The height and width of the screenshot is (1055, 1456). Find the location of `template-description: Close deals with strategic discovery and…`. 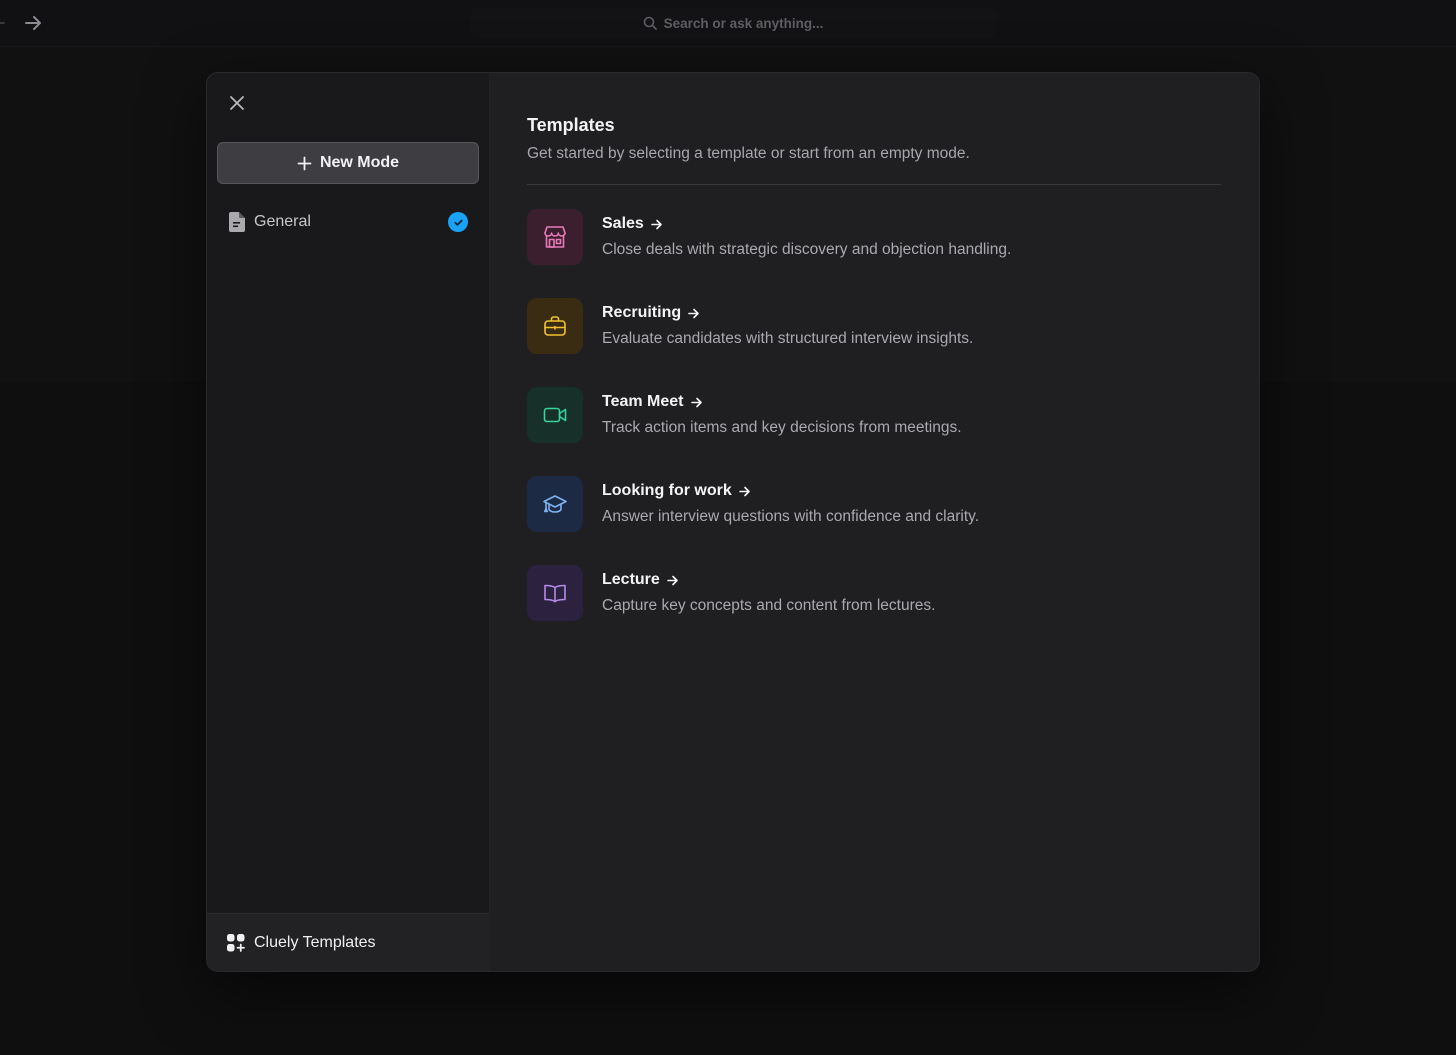

template-description: Close deals with strategic discovery and… is located at coordinates (807, 249).